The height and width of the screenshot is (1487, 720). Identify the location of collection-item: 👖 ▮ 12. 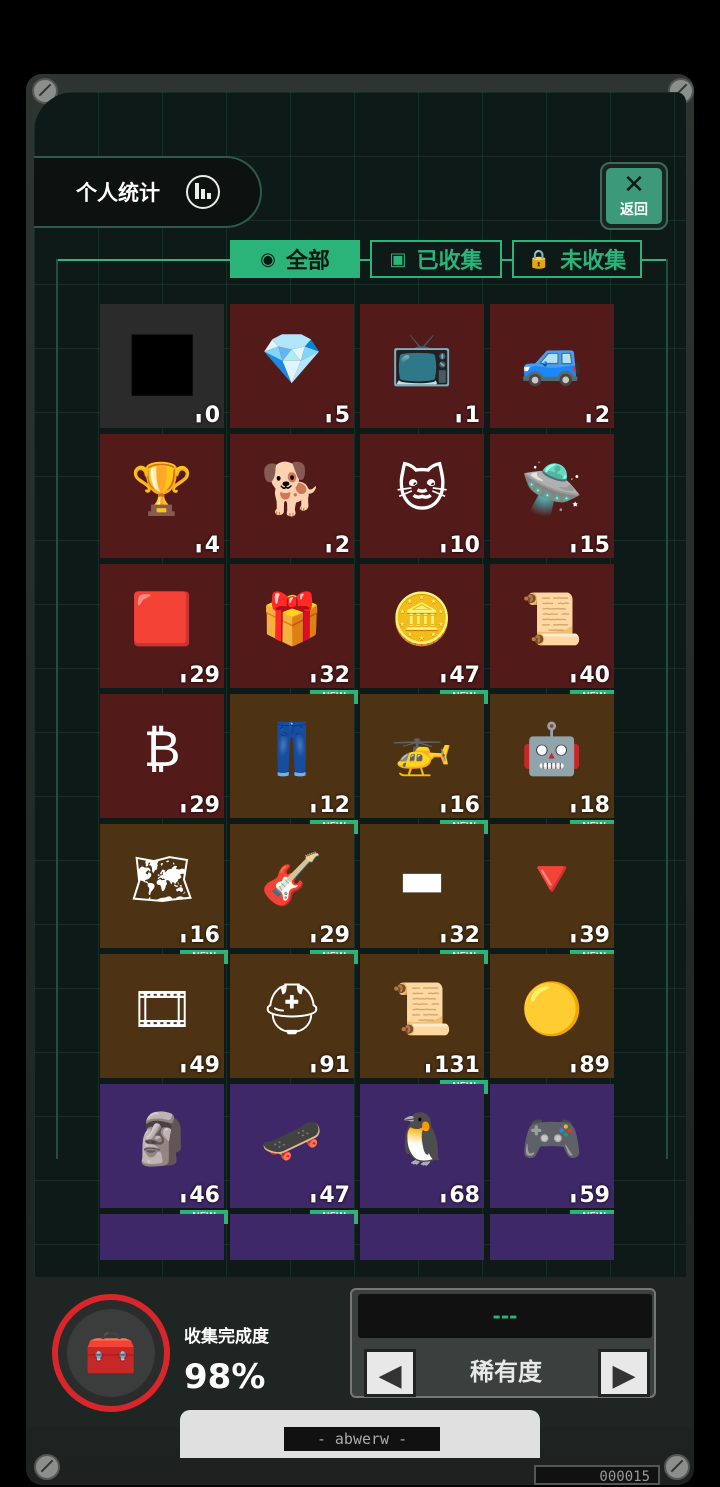
(292, 756).